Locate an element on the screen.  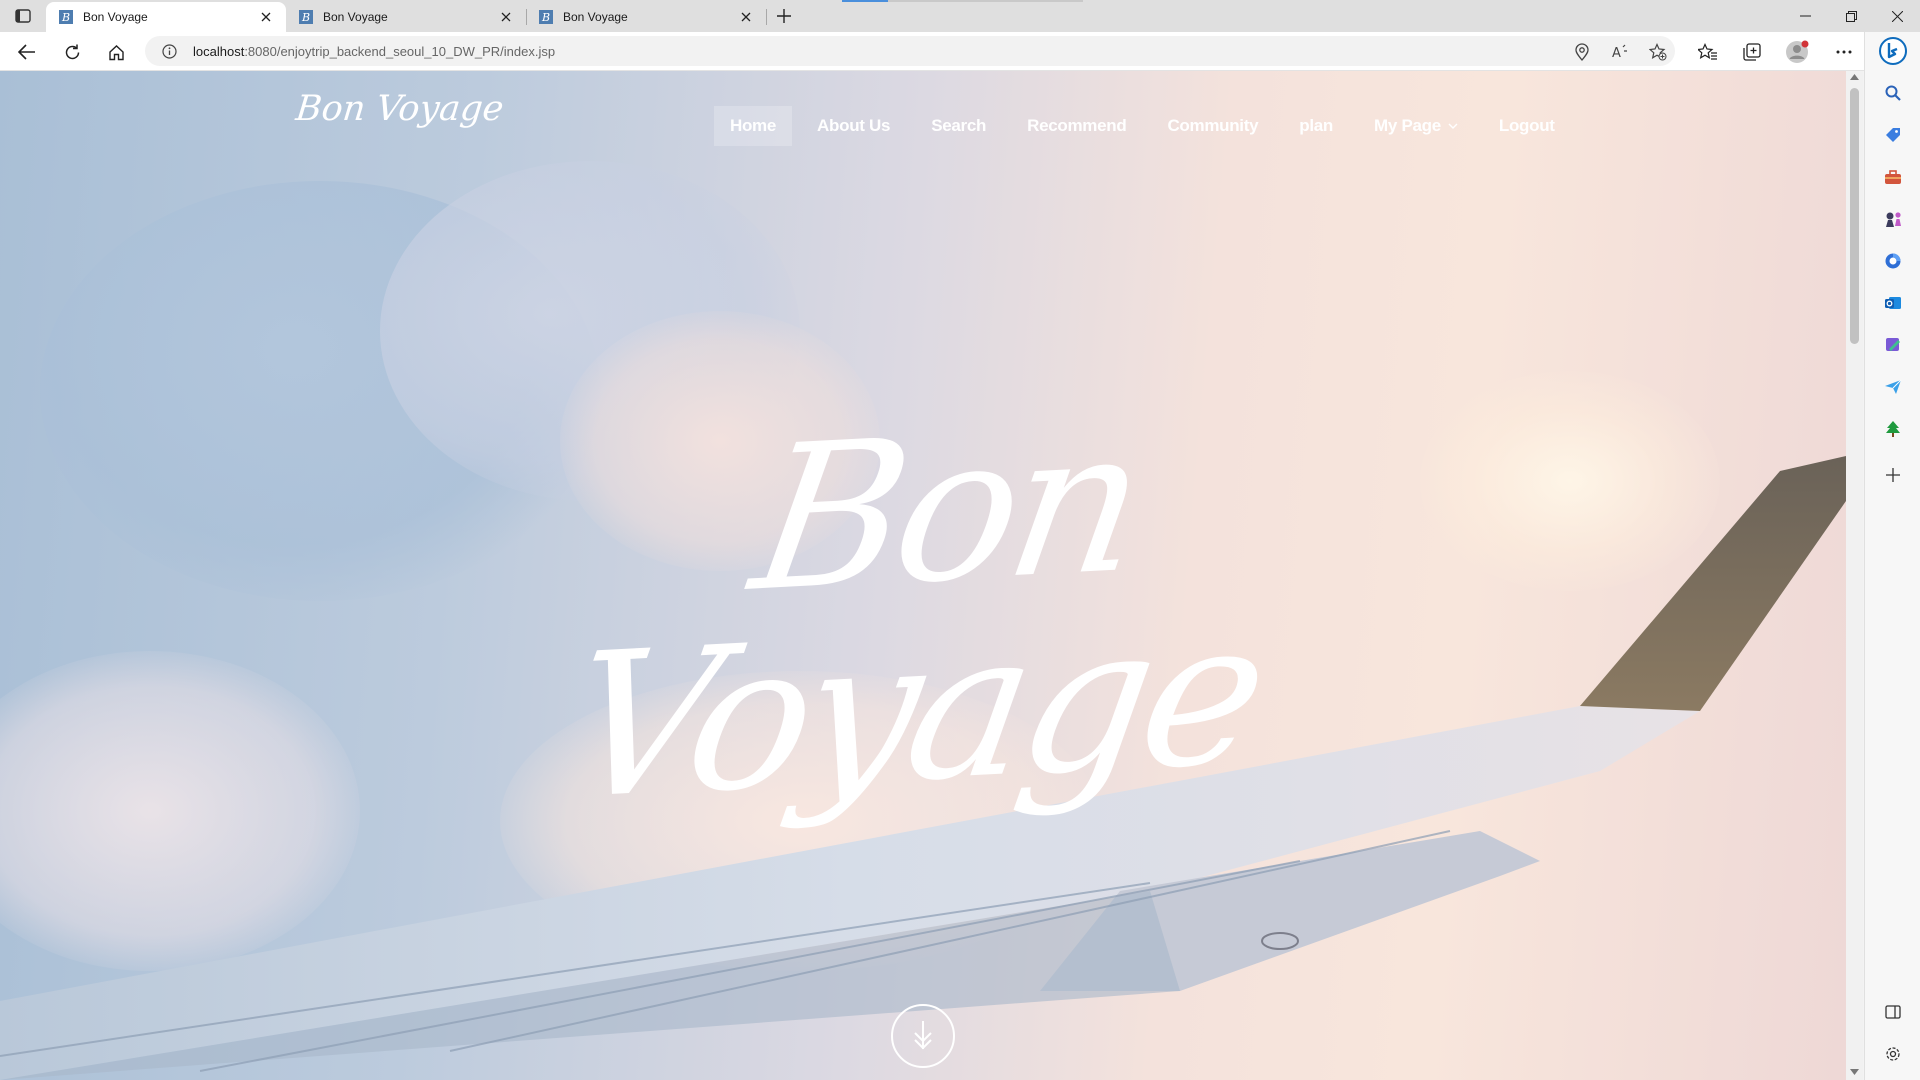
scrollbar-thumb is located at coordinates (1854, 216).